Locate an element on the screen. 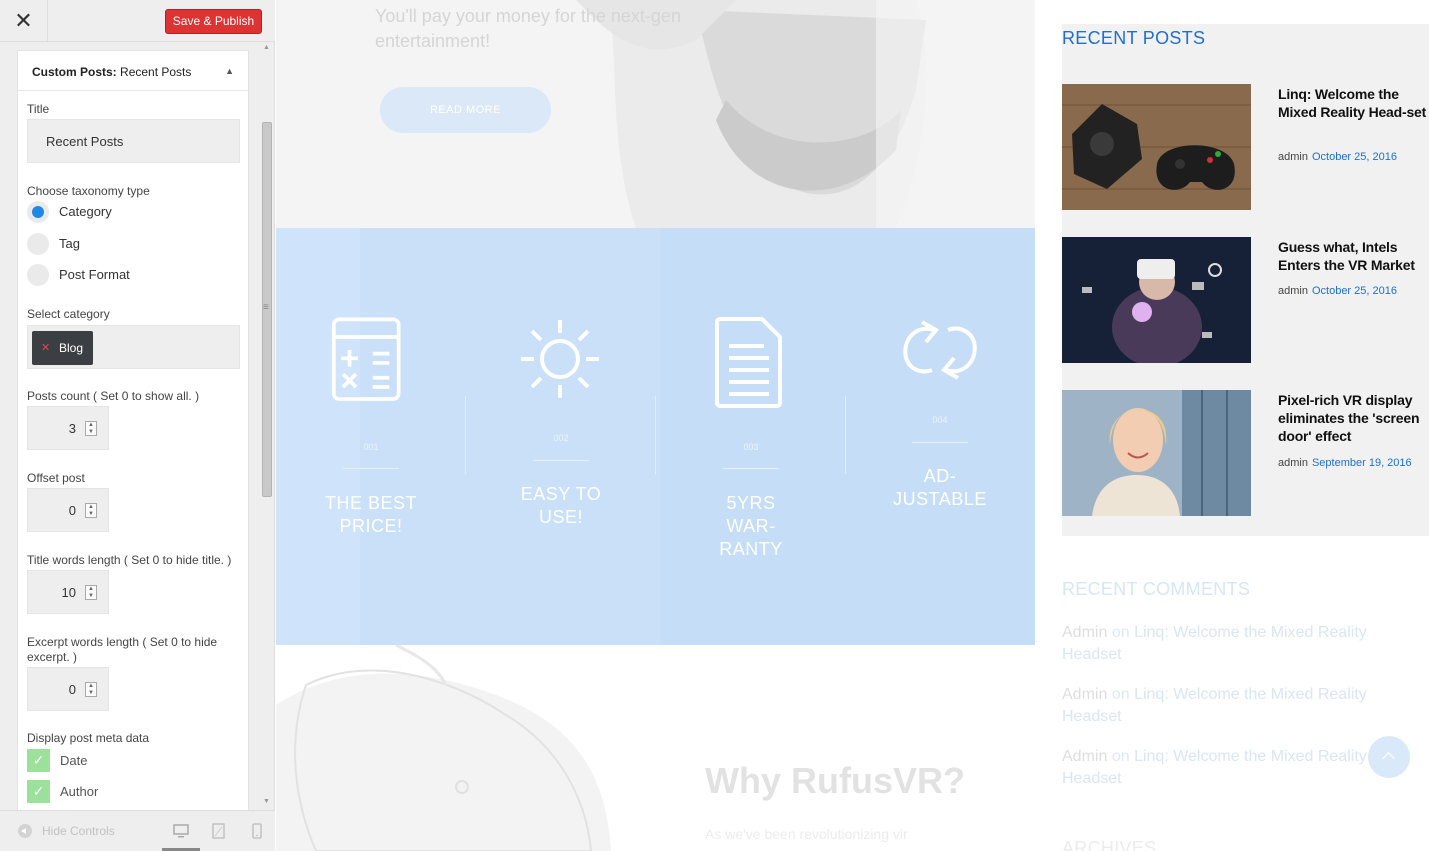  post-meta: admin September 19, 2016 is located at coordinates (1345, 463).